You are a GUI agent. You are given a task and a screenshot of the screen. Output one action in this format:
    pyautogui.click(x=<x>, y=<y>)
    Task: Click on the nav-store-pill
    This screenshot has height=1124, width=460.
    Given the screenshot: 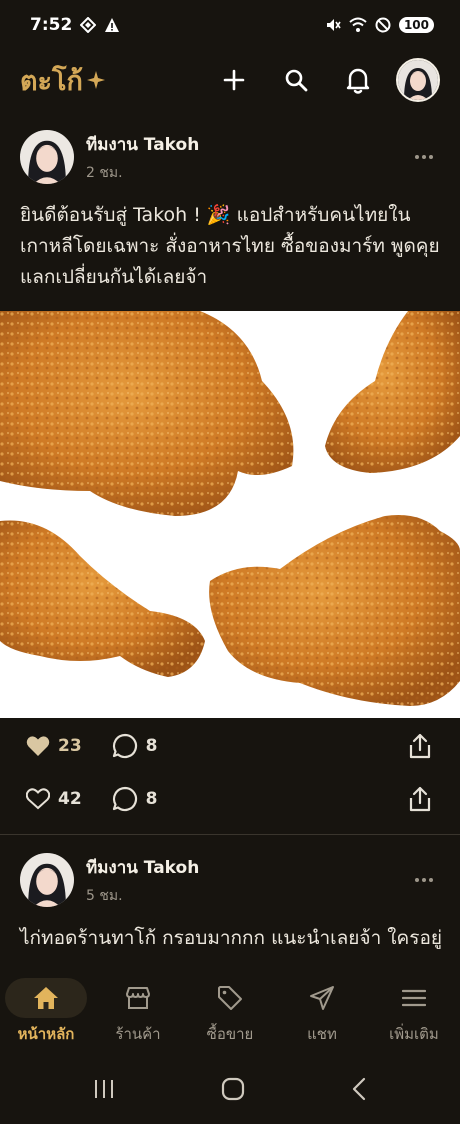 What is the action you would take?
    pyautogui.click(x=138, y=998)
    